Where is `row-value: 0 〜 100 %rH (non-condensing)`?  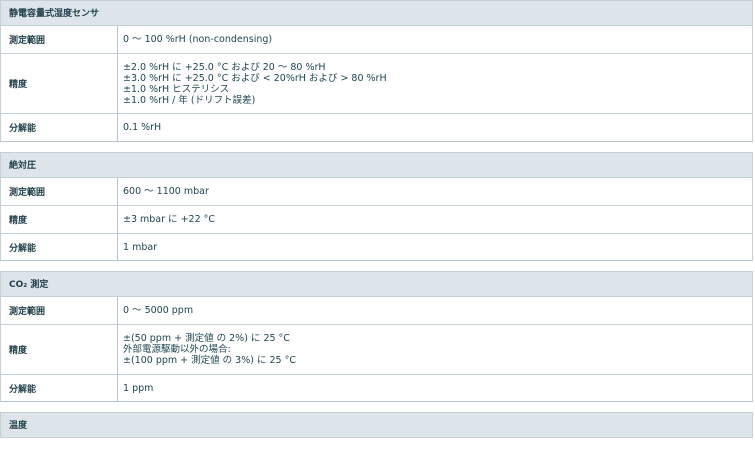 row-value: 0 〜 100 %rH (non-condensing) is located at coordinates (435, 39).